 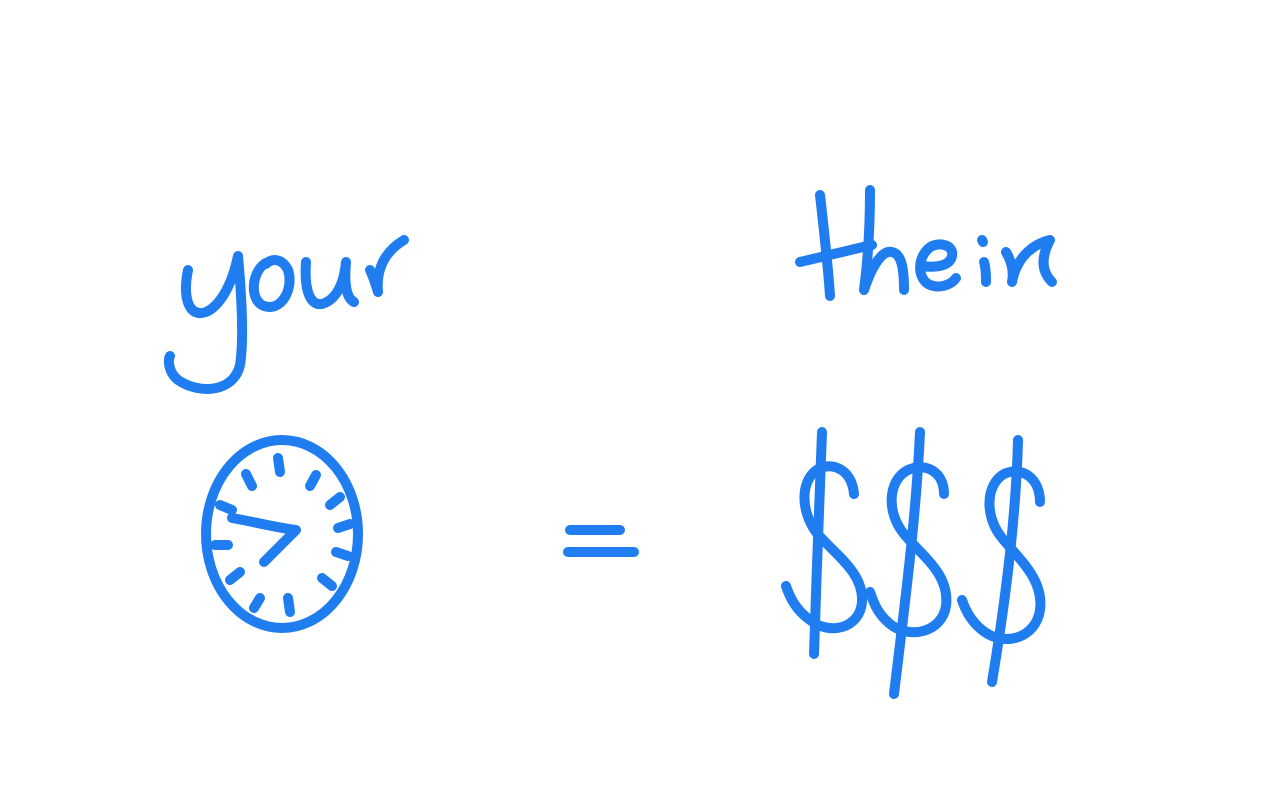 I want to click on dollar-signs, so click(x=913, y=563).